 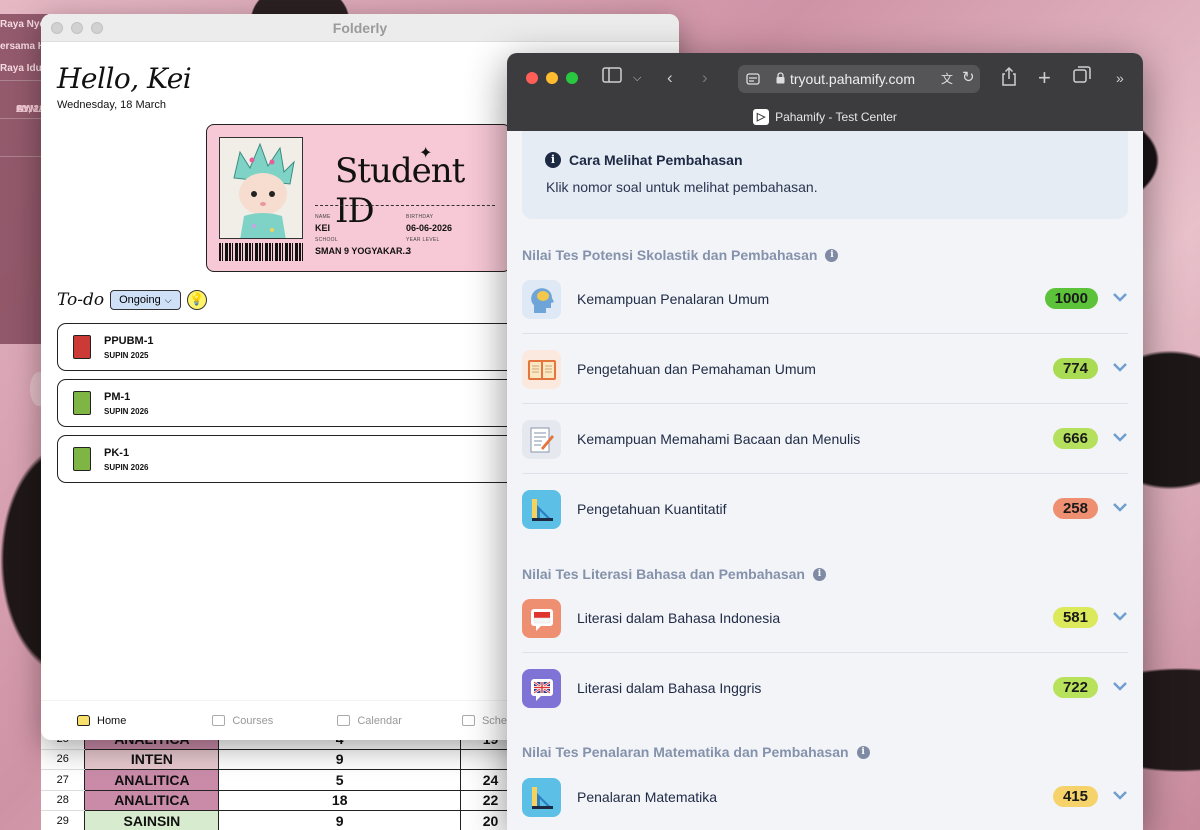 What do you see at coordinates (196, 300) in the screenshot?
I see `lightbulb-icon: 💡` at bounding box center [196, 300].